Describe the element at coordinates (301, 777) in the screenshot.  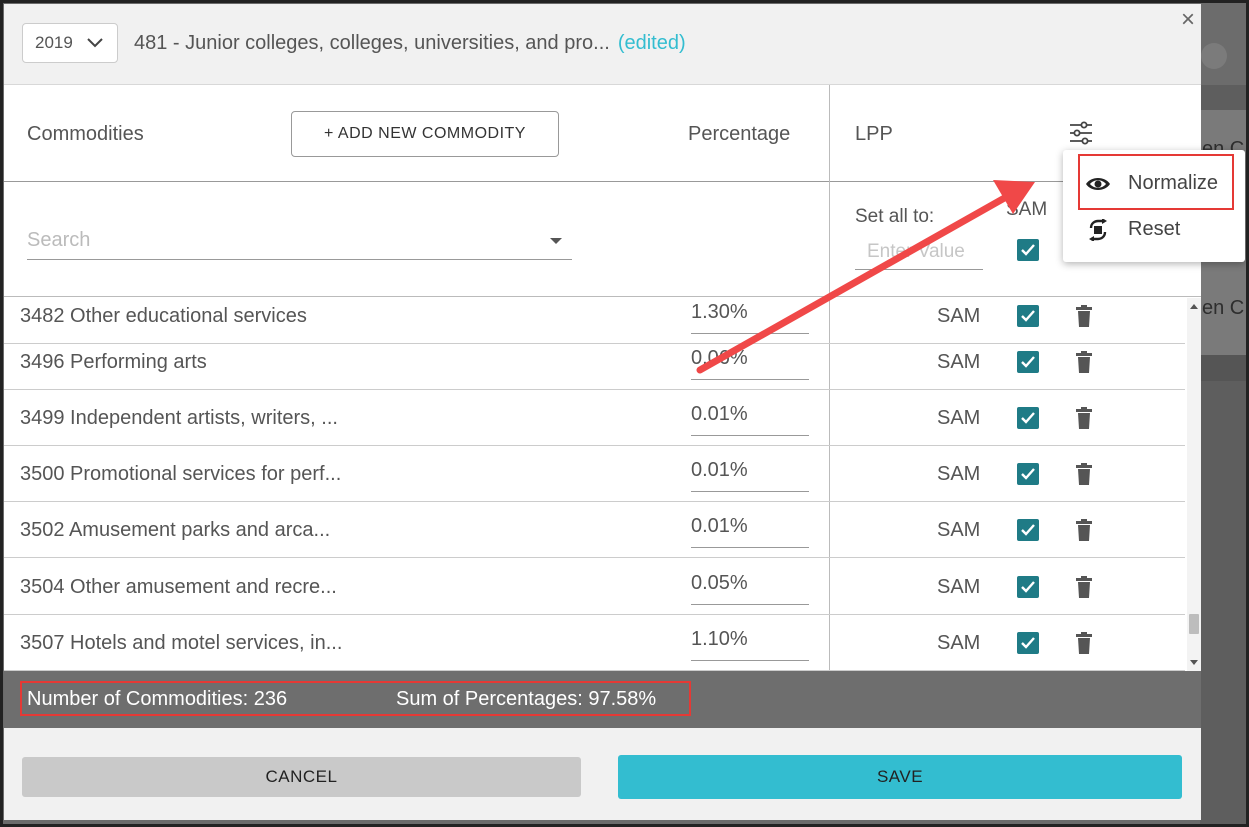
I see `cancel-button: CANCEL` at that location.